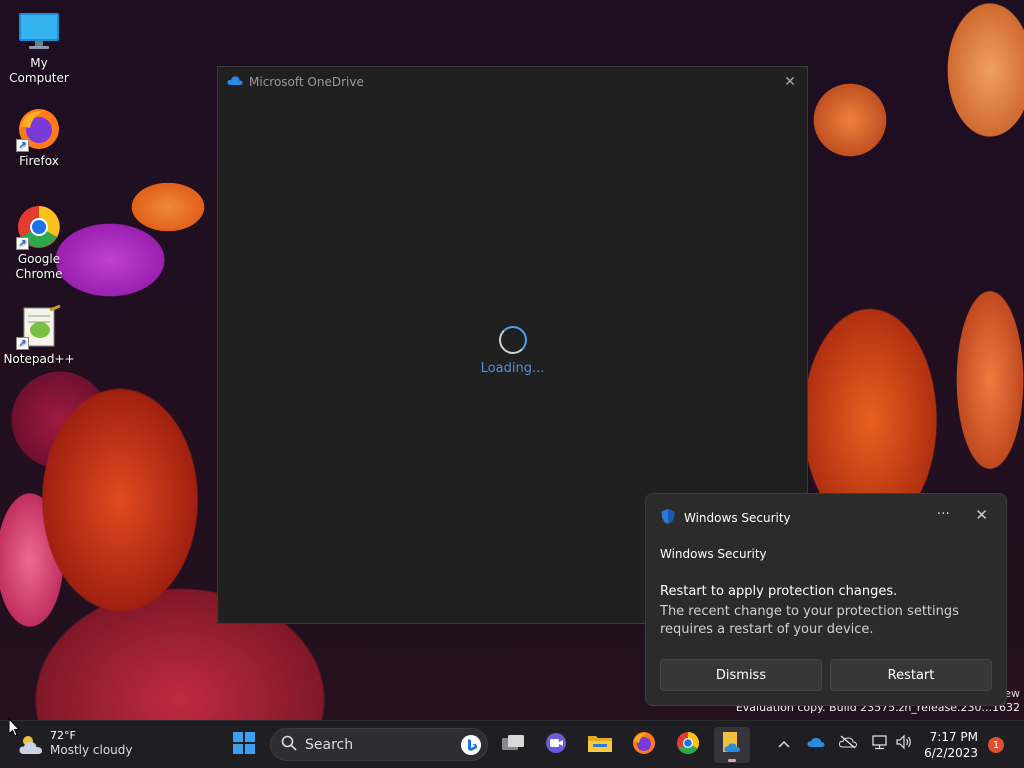  I want to click on search-label: Search, so click(329, 744).